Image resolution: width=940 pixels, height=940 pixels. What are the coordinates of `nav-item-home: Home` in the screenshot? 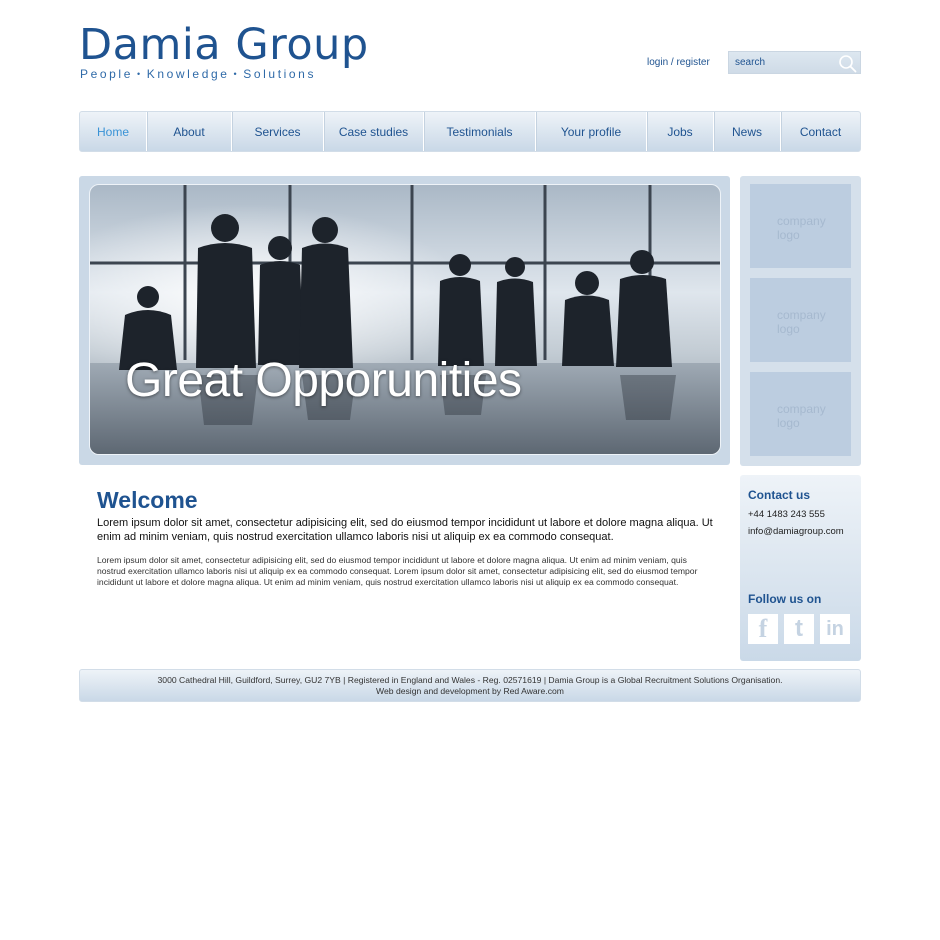 It's located at (113, 131).